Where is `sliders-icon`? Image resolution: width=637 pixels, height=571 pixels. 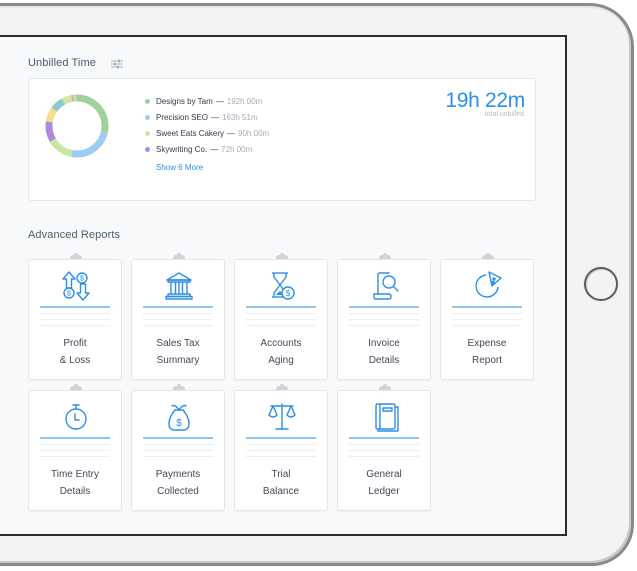
sliders-icon is located at coordinates (117, 64).